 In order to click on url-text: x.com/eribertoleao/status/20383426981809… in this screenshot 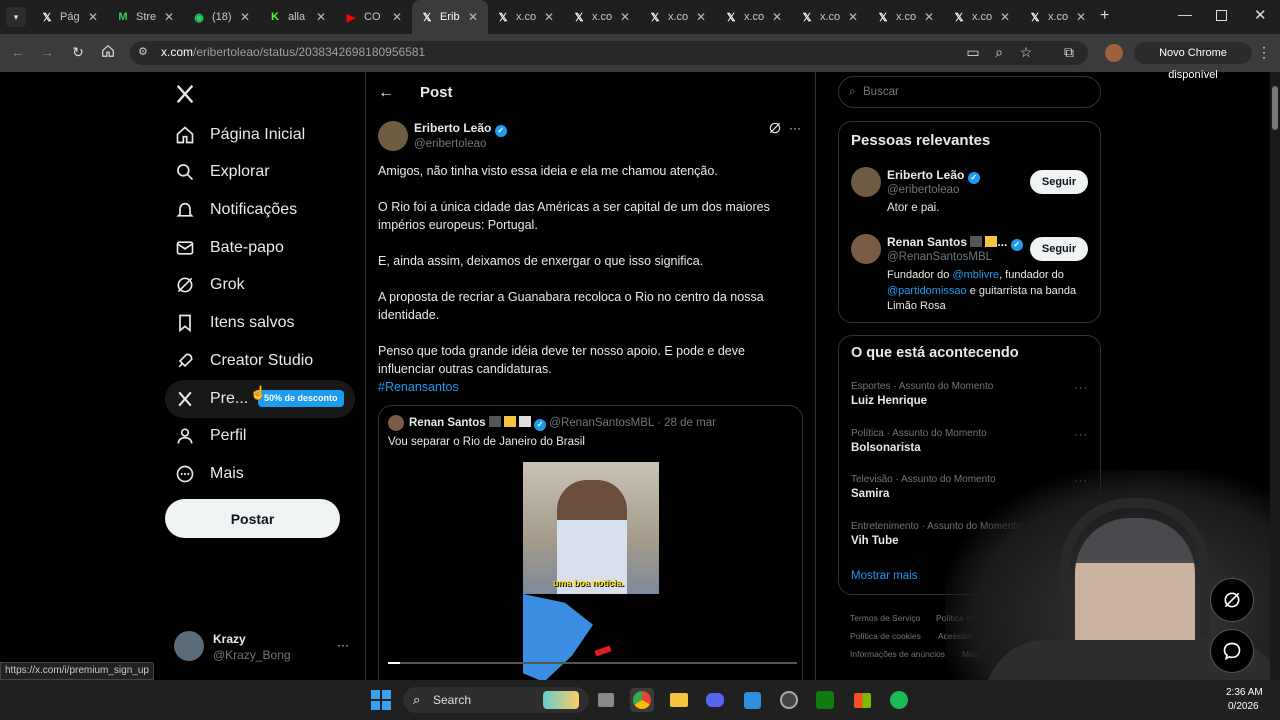, I will do `click(293, 52)`.